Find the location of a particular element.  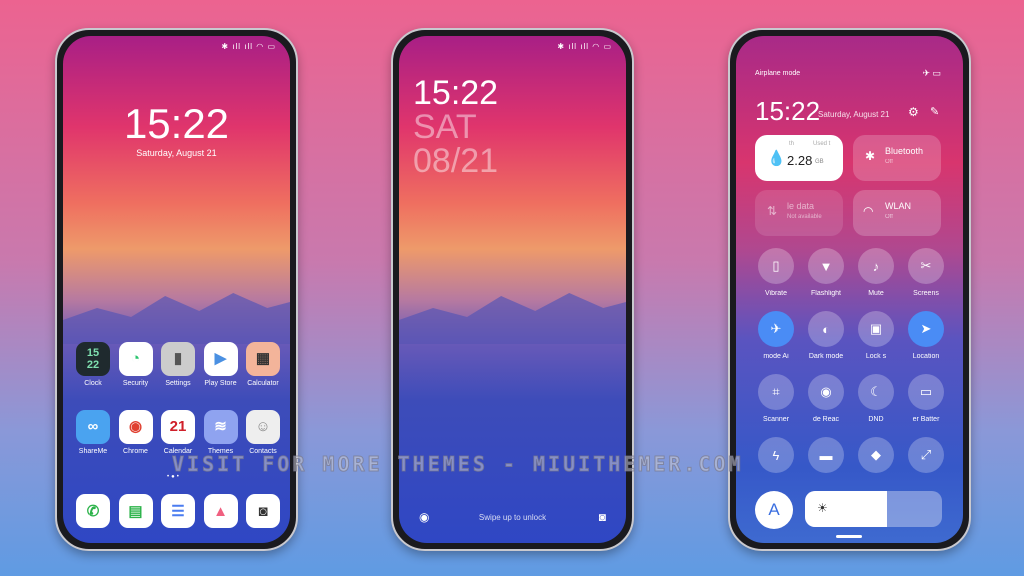

calculator-icon: ▦ is located at coordinates (263, 359).